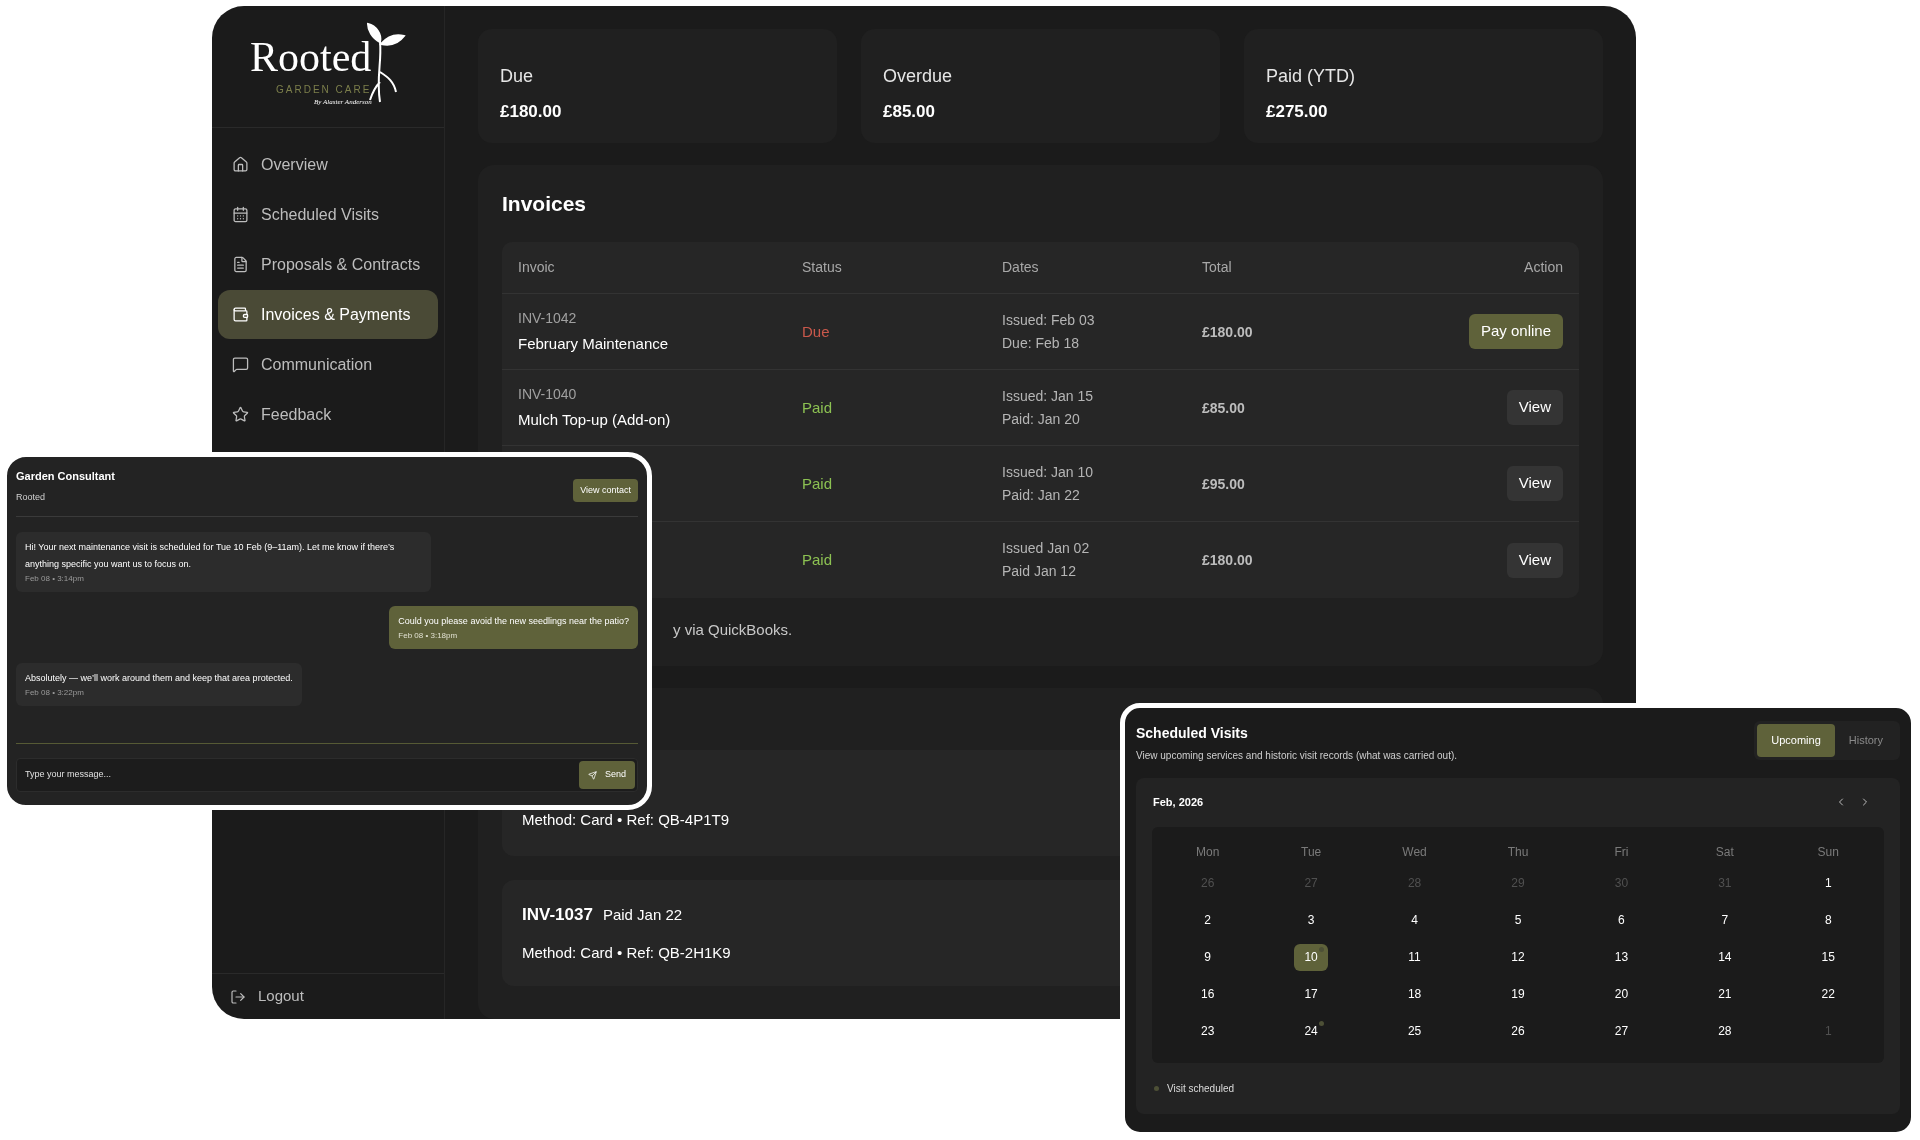 This screenshot has height=1140, width=1920. What do you see at coordinates (328, 414) in the screenshot?
I see `nav-item: Feedback` at bounding box center [328, 414].